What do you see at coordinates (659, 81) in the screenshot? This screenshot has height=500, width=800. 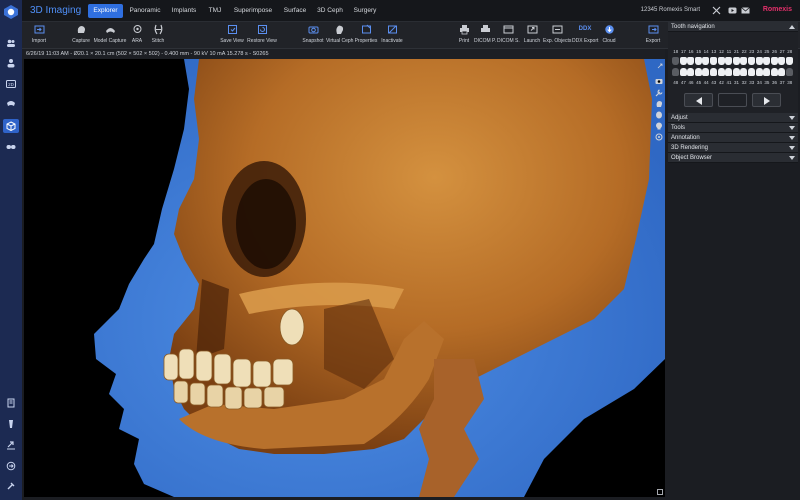 I see `camera-icon` at bounding box center [659, 81].